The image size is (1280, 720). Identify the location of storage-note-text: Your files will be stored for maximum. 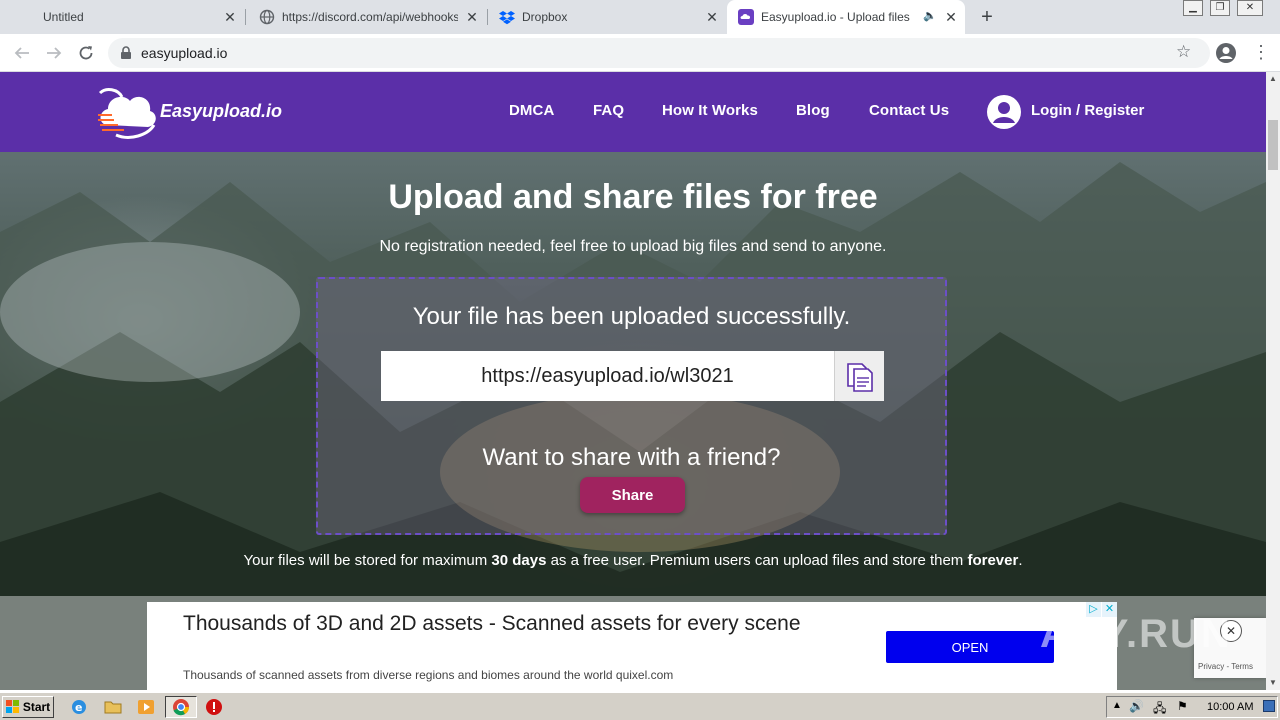
(367, 560).